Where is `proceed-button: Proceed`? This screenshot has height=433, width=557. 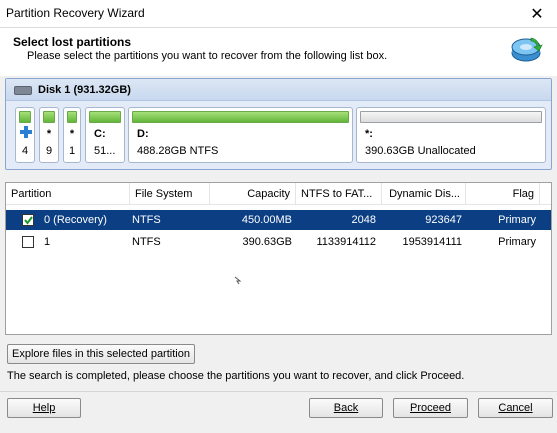
proceed-button: Proceed is located at coordinates (430, 408).